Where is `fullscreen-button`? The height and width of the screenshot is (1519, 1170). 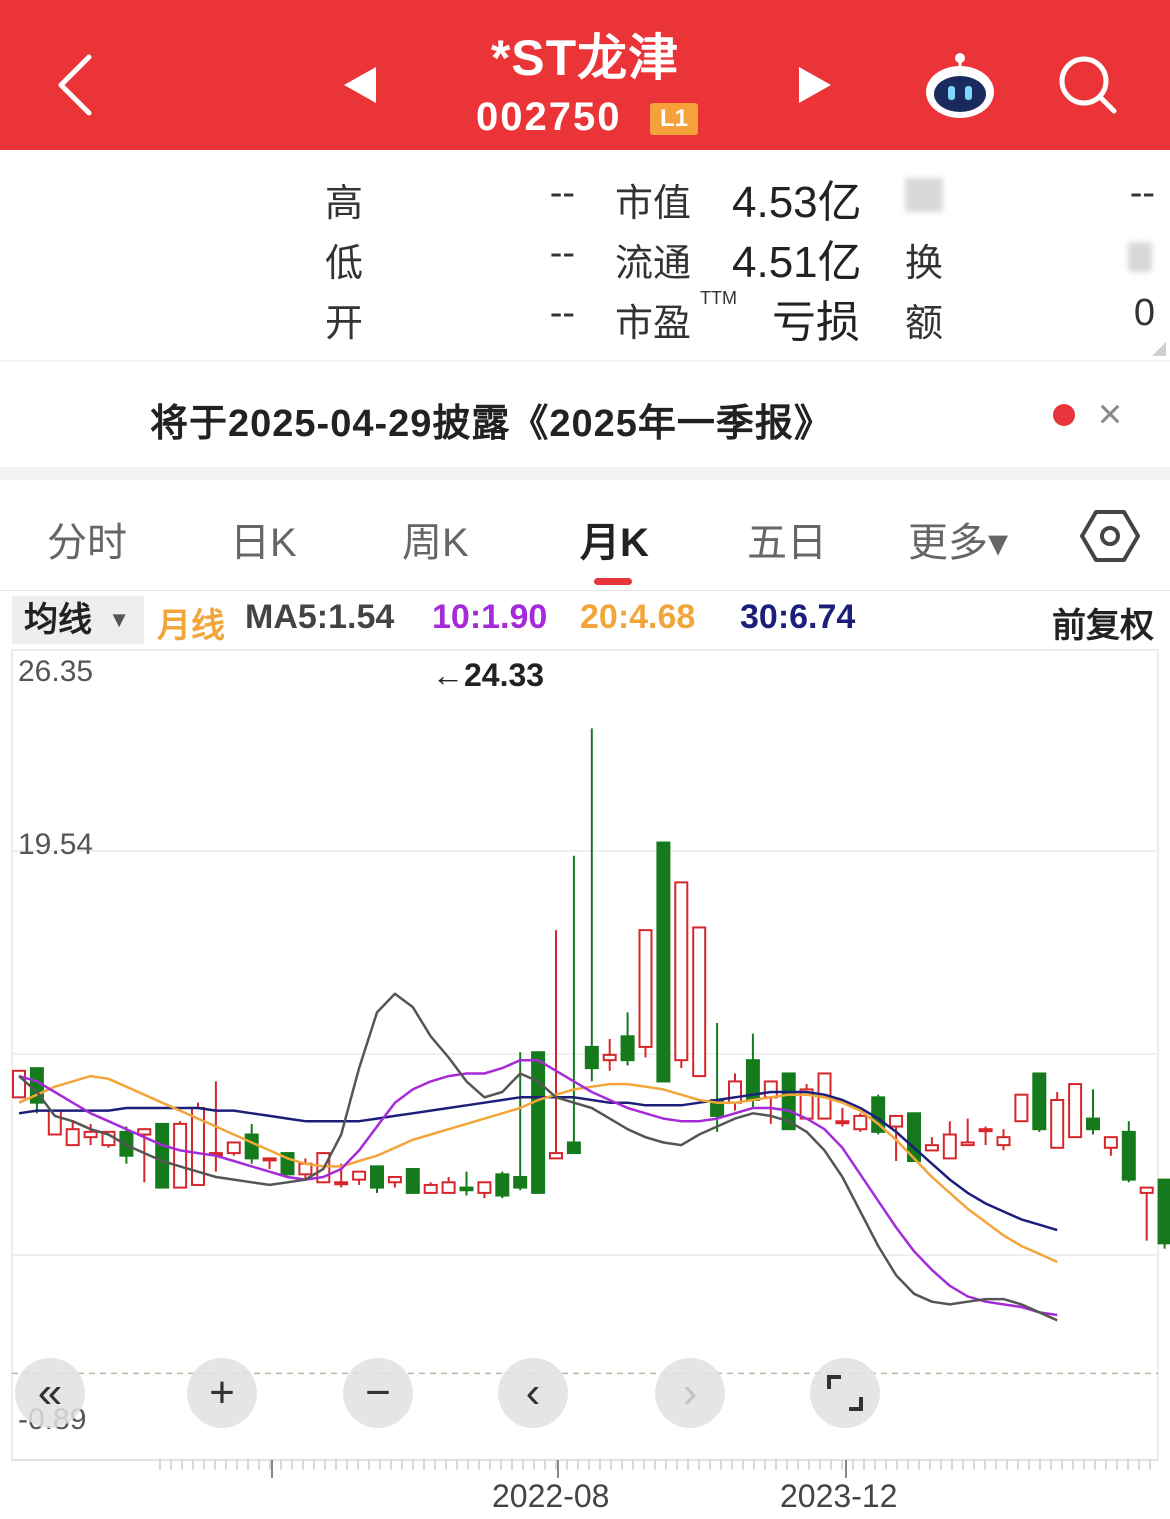
fullscreen-button is located at coordinates (845, 1393).